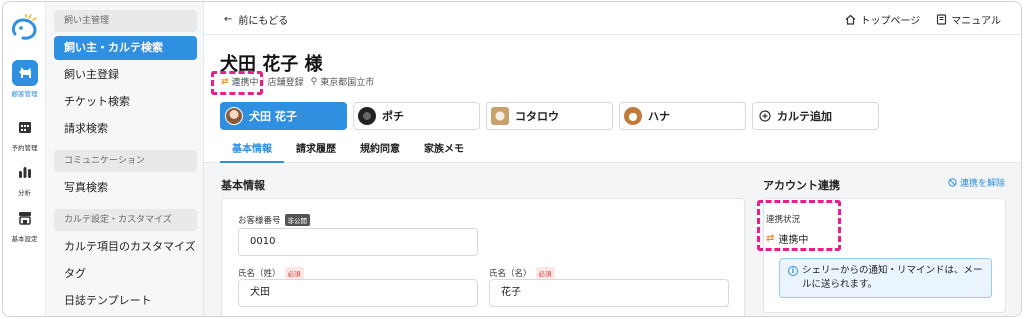 Image resolution: width=1024 pixels, height=319 pixels. What do you see at coordinates (976, 21) in the screenshot?
I see `manual-label: マニュアル` at bounding box center [976, 21].